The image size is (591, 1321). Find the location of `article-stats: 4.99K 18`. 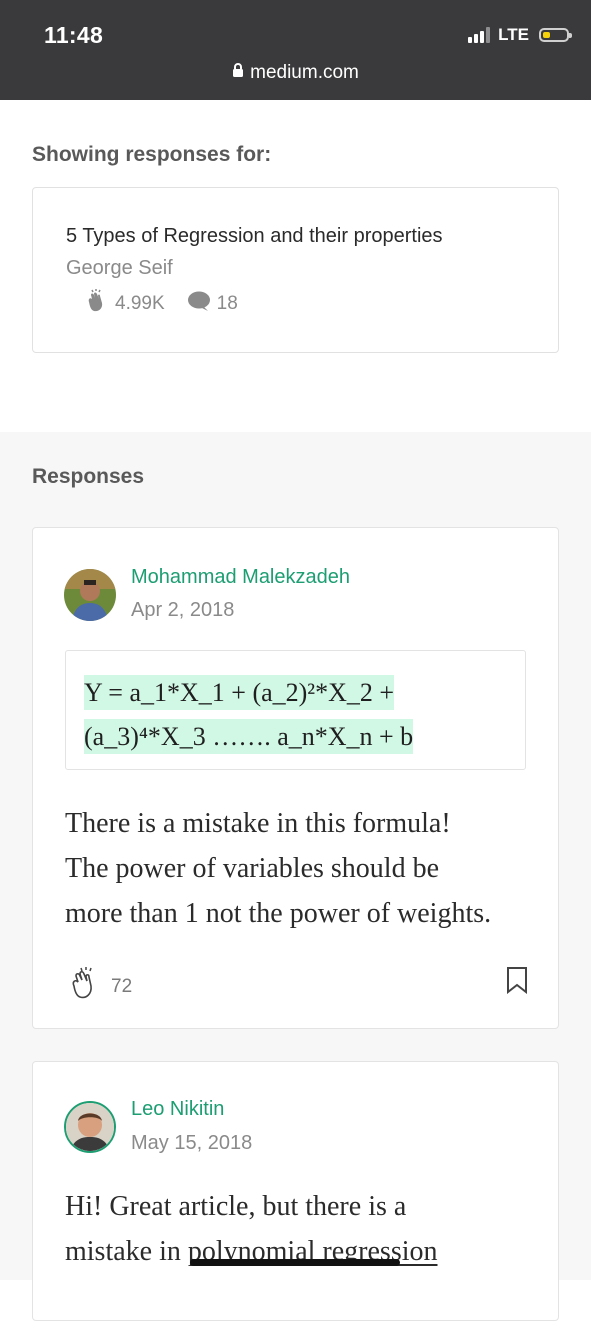

article-stats: 4.99K 18 is located at coordinates (160, 304).